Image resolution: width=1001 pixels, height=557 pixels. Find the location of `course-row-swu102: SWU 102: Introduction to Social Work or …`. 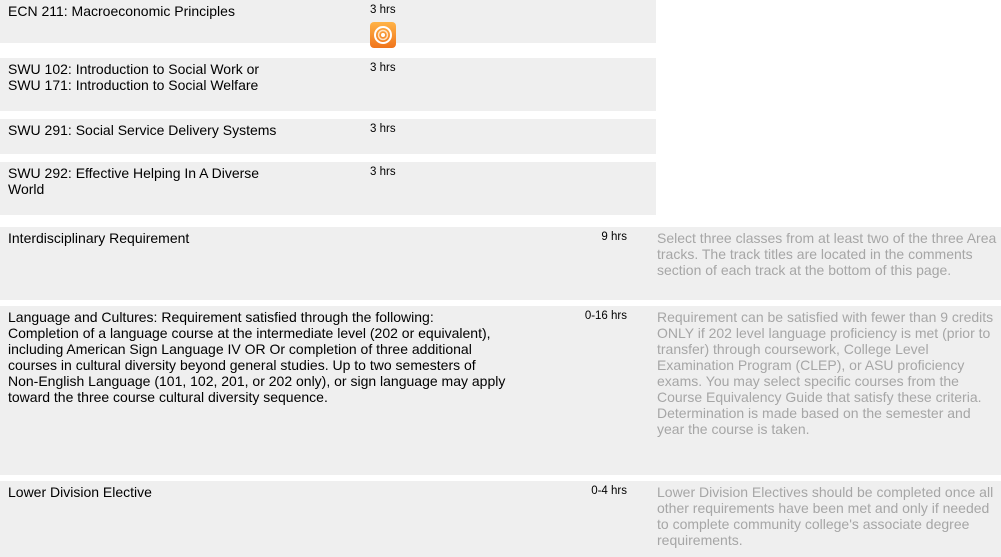

course-row-swu102: SWU 102: Introduction to Social Work or … is located at coordinates (328, 84).